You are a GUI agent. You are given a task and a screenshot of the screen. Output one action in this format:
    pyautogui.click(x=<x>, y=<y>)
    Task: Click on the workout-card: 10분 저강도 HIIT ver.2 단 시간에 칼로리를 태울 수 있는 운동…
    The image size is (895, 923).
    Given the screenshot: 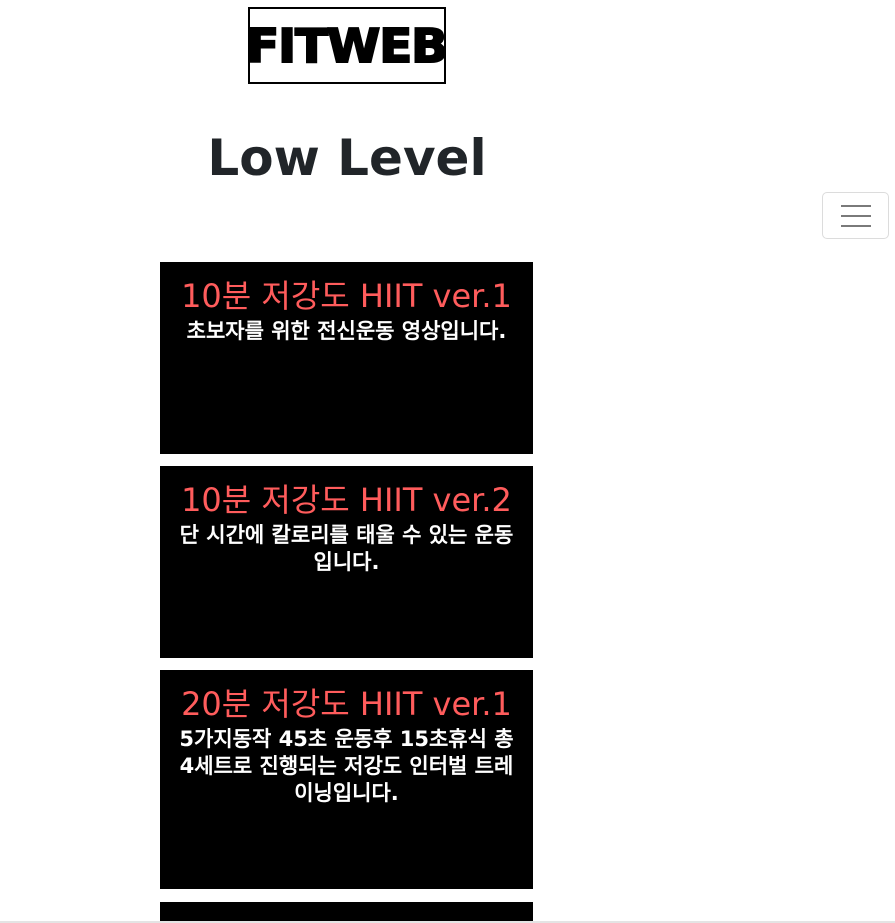 What is the action you would take?
    pyautogui.click(x=346, y=562)
    